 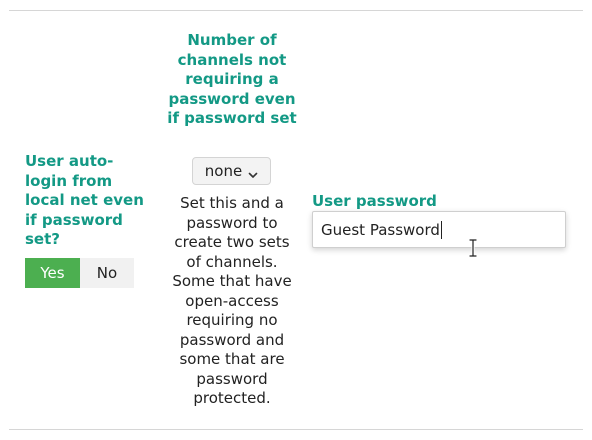 I want to click on auto-login-no-button: No, so click(x=107, y=273).